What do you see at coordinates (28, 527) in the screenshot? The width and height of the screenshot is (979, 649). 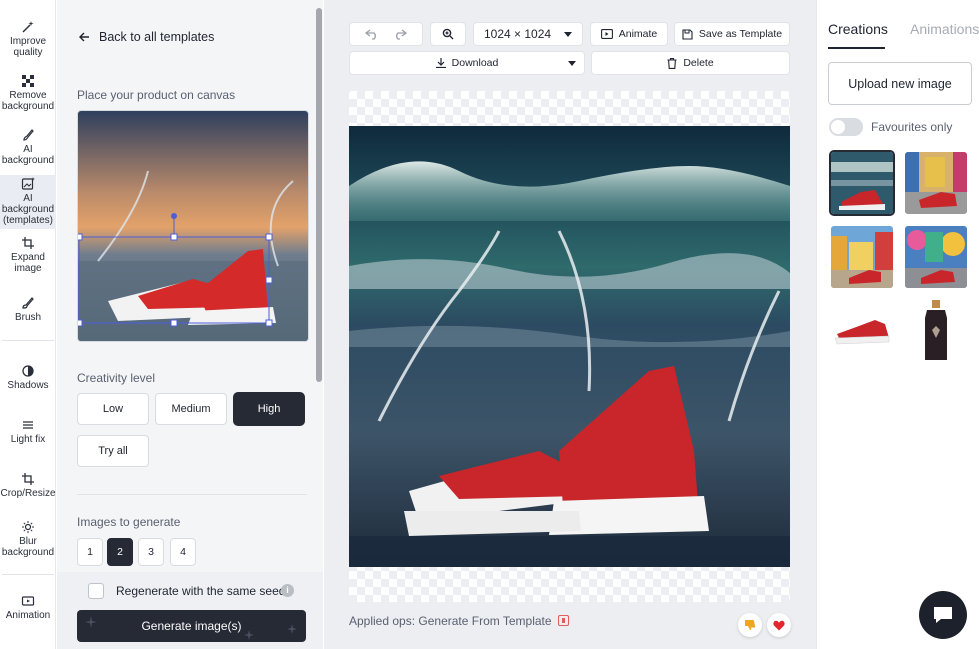 I see `blur-icon` at bounding box center [28, 527].